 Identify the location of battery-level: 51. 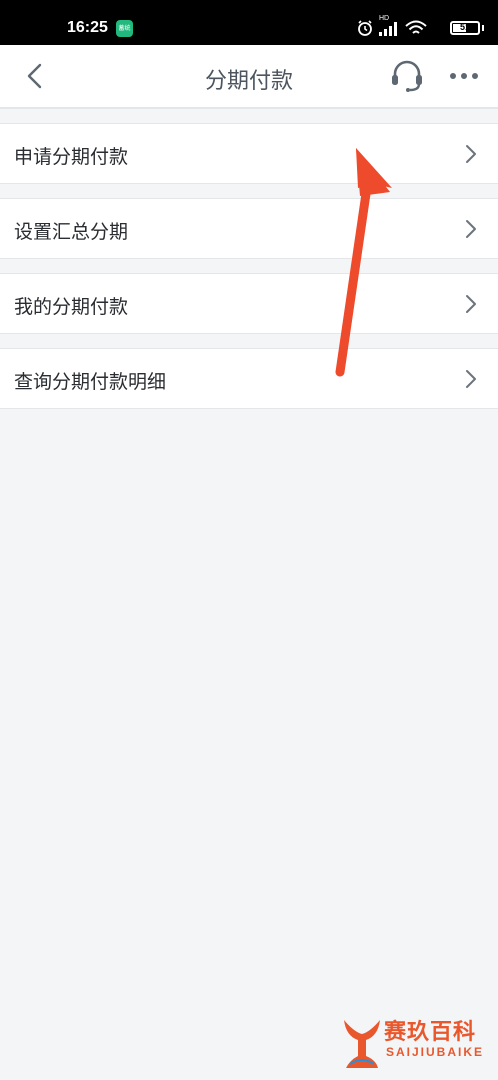
(464, 27).